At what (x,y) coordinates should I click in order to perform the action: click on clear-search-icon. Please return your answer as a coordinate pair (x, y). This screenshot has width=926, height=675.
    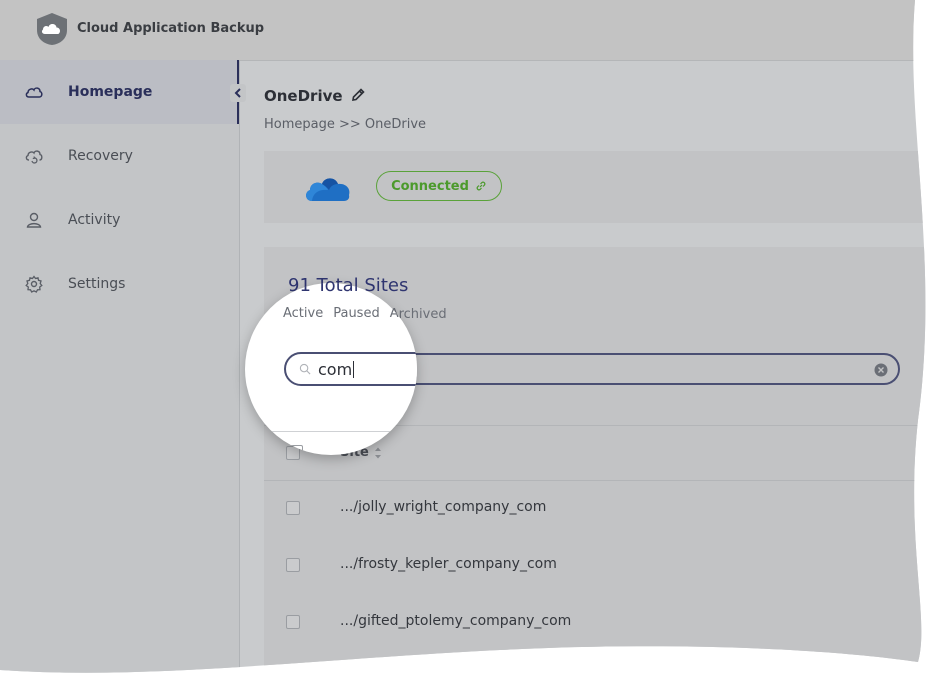
    Looking at the image, I should click on (881, 370).